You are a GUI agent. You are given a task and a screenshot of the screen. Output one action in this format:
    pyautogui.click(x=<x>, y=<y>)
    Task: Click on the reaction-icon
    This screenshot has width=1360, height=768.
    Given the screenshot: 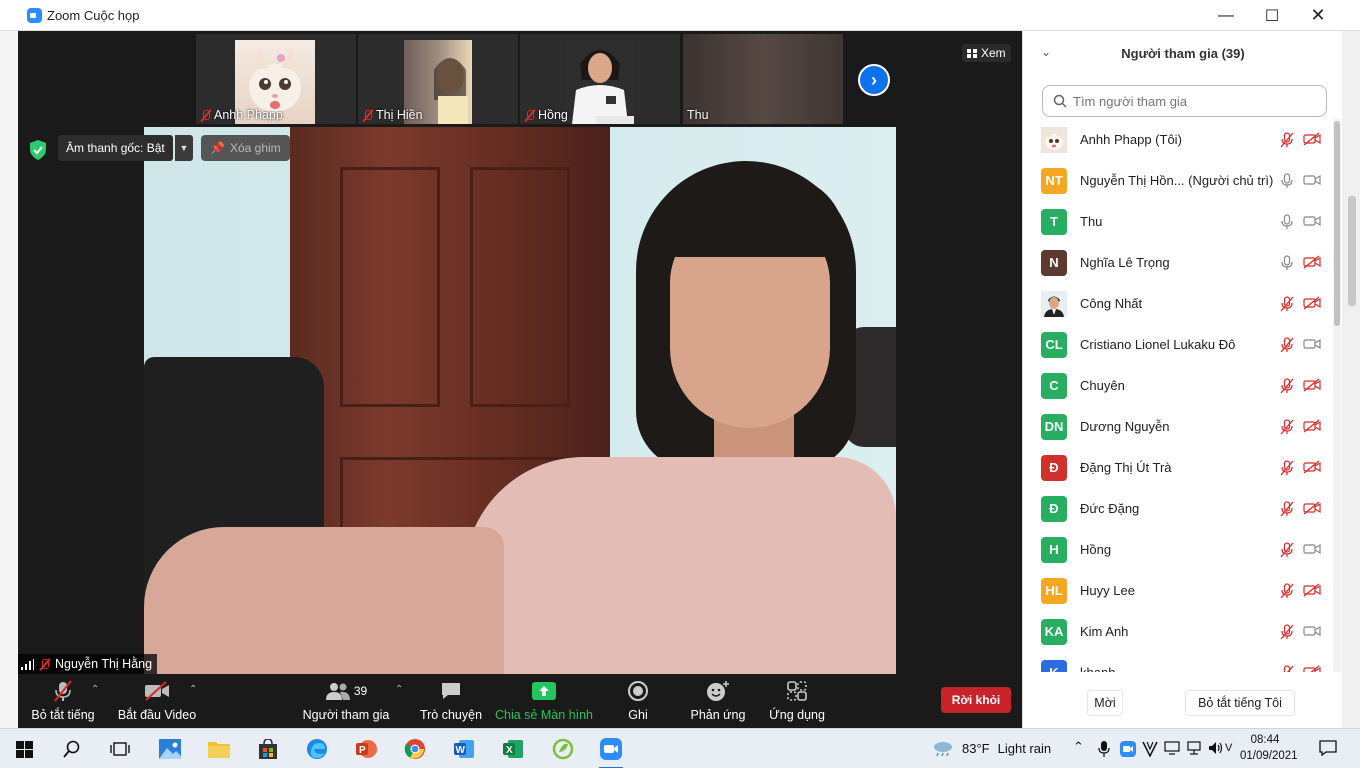 What is the action you would take?
    pyautogui.click(x=718, y=691)
    